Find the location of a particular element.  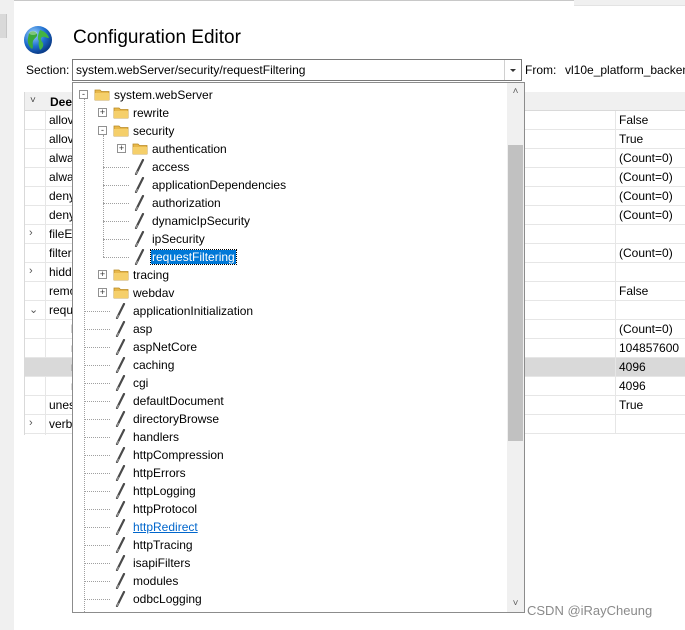

tree-item-label: applicationDependencies is located at coordinates (219, 185).